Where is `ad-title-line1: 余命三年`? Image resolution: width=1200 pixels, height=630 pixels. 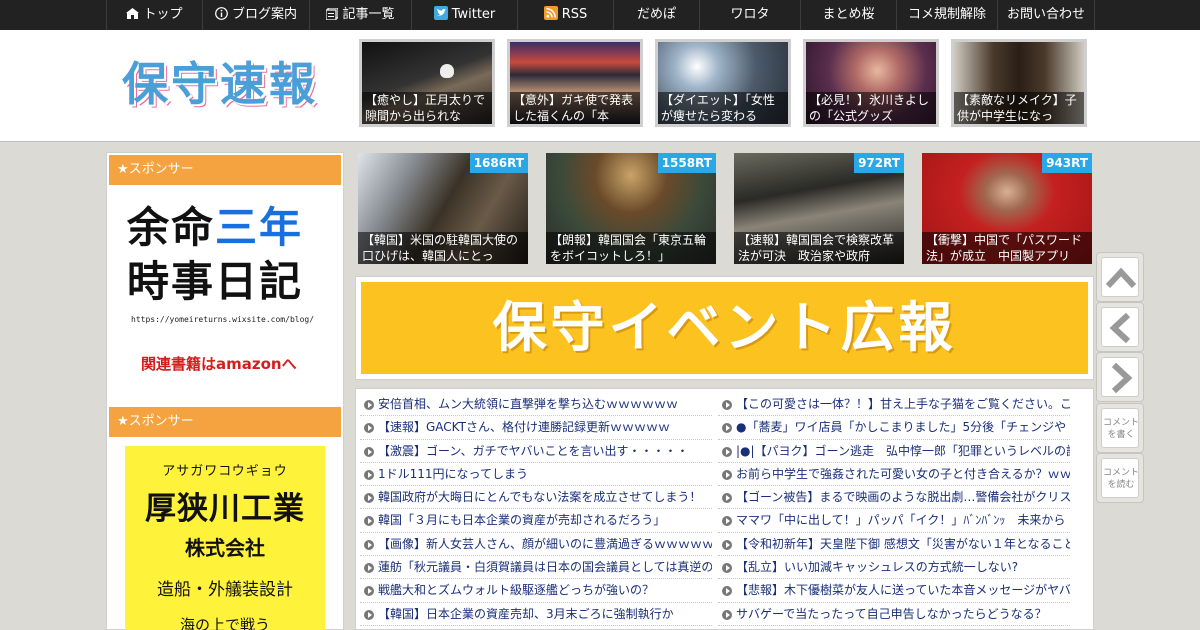 ad-title-line1: 余命三年 is located at coordinates (227, 228).